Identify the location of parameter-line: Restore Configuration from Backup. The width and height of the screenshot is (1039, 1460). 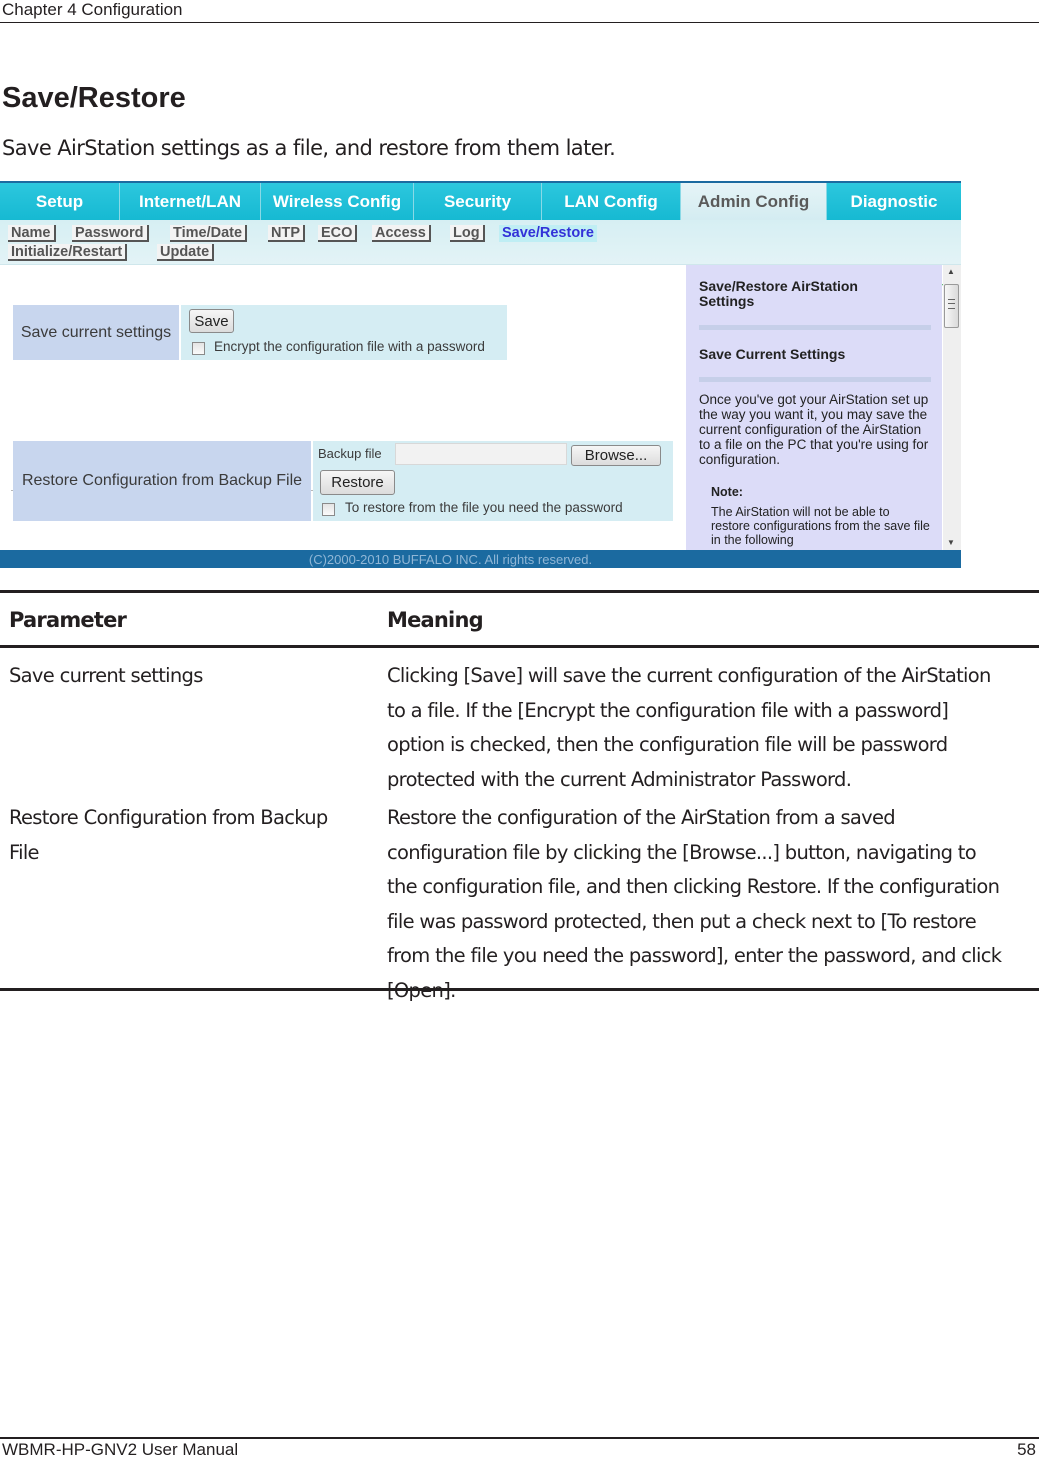
(168, 817).